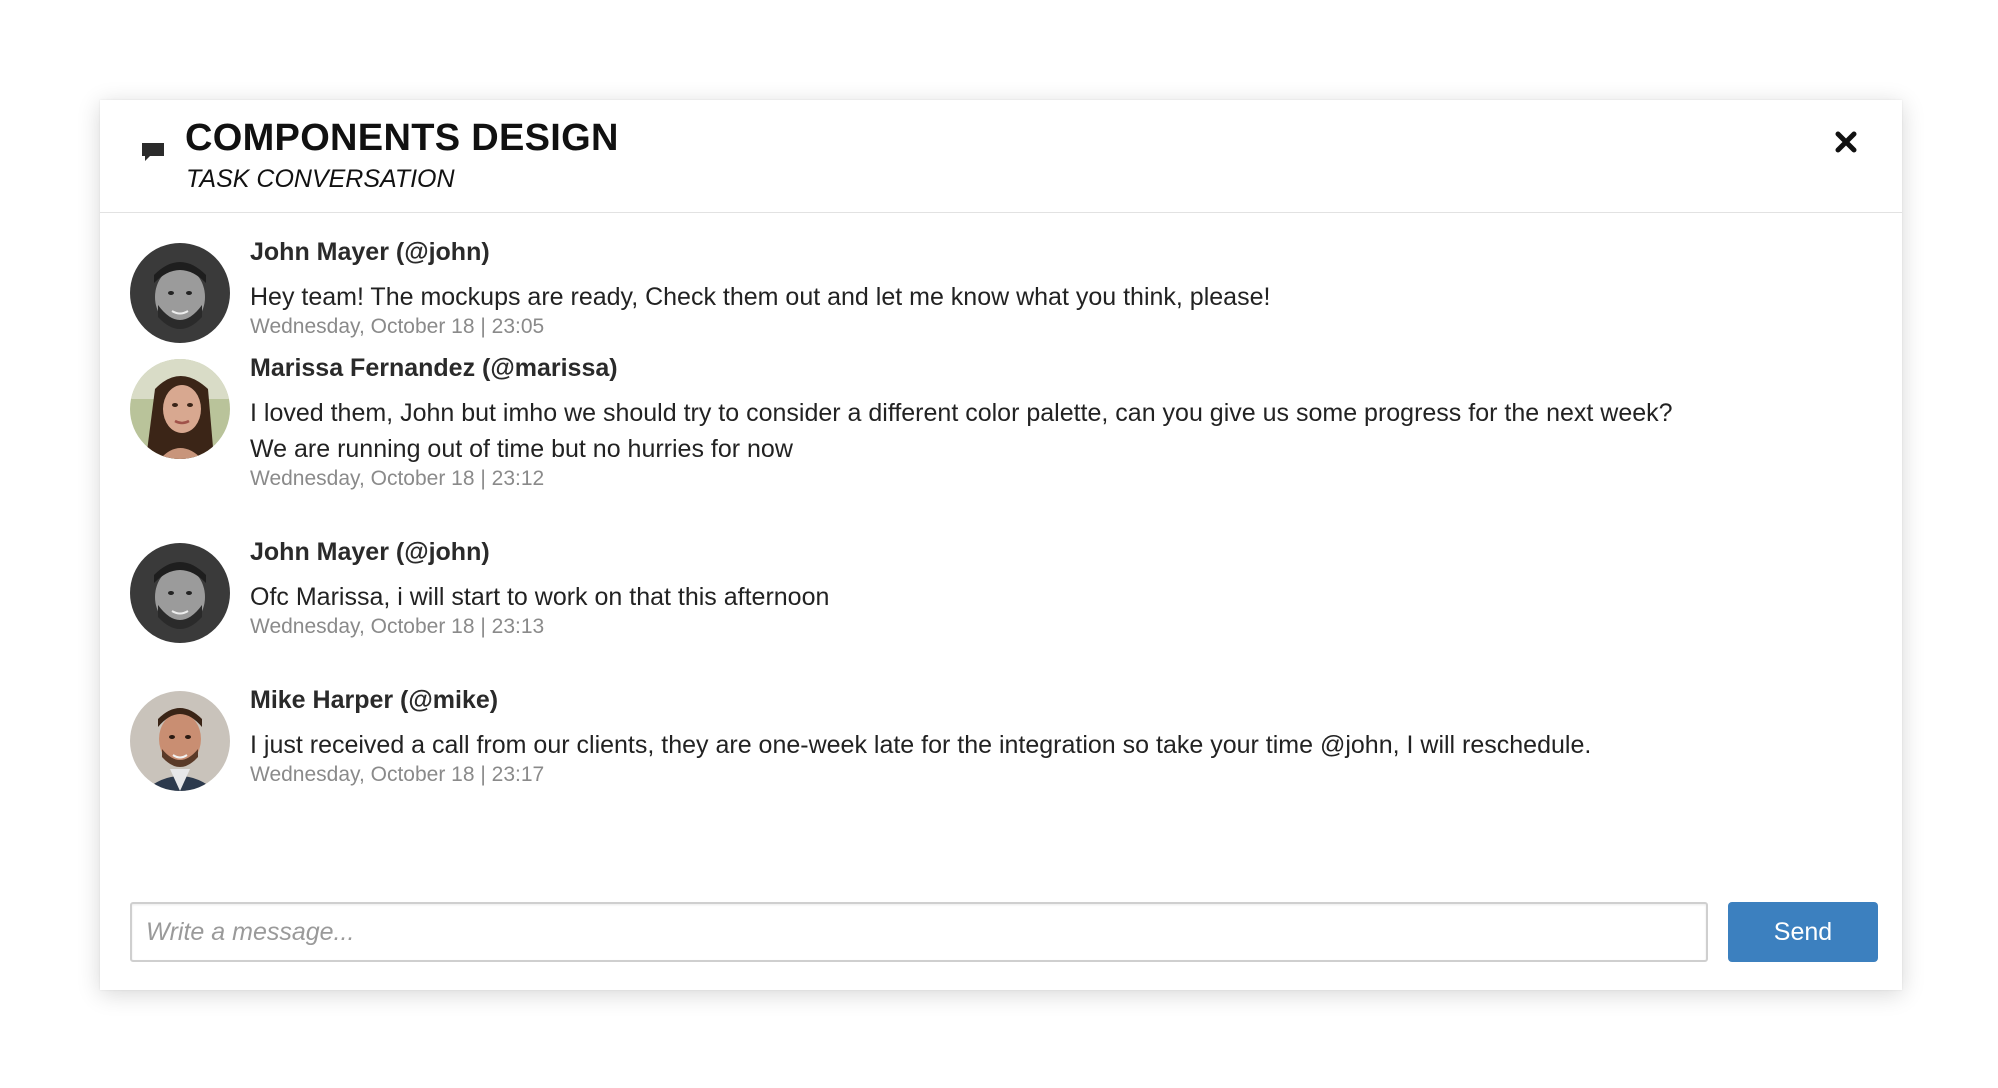  Describe the element at coordinates (434, 368) in the screenshot. I see `message-author: Marissa Fernandez (@marissa)` at that location.